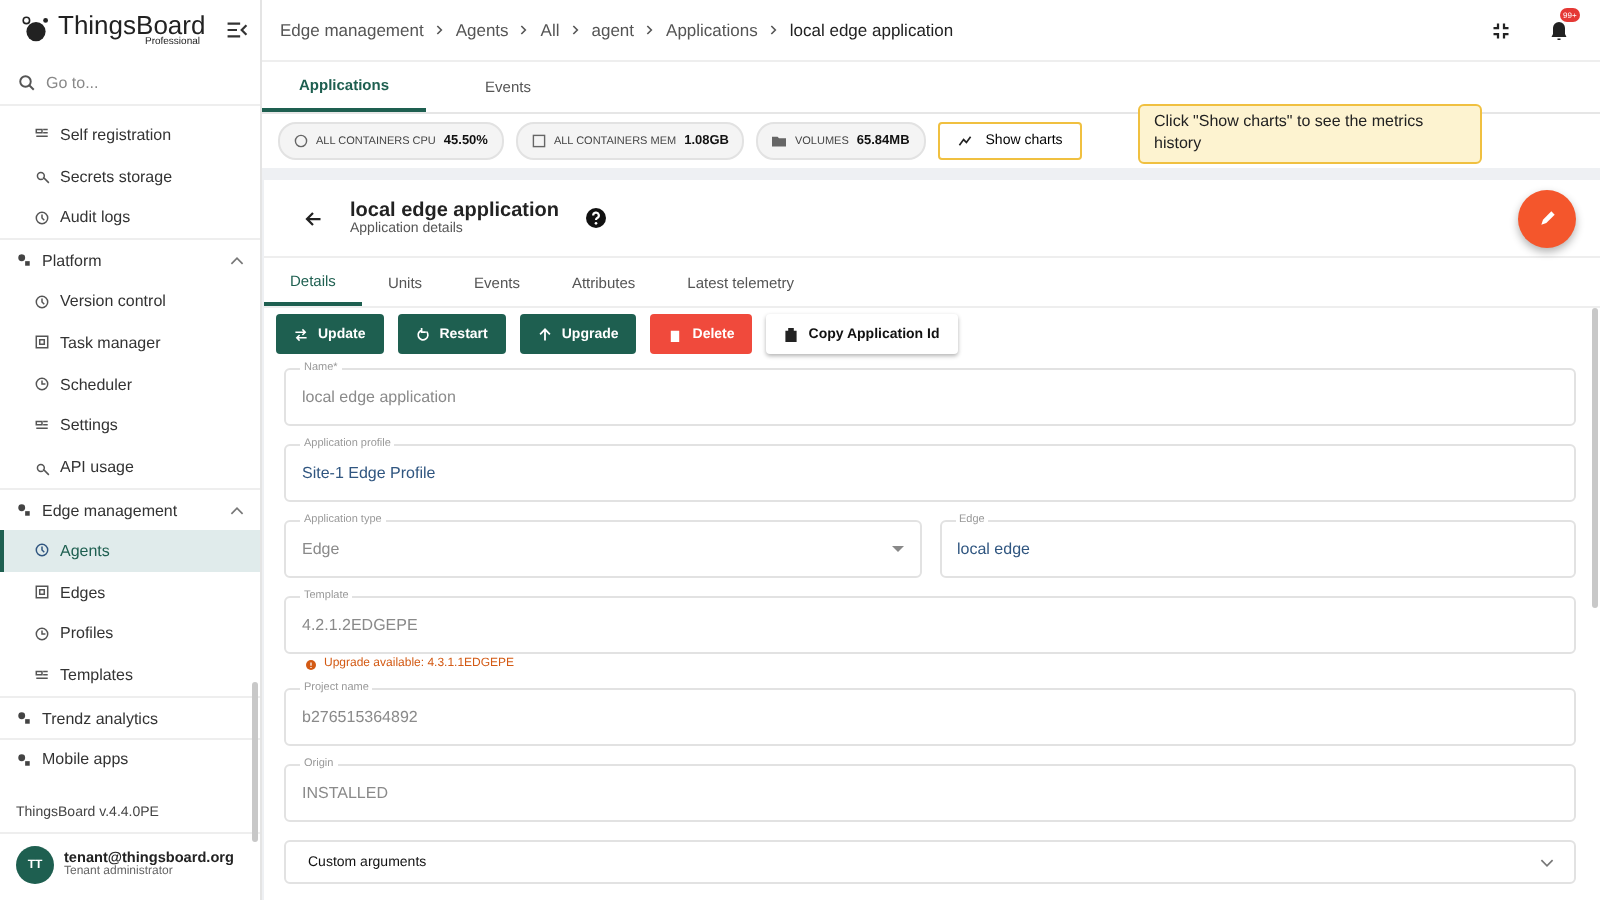 The image size is (1600, 900). What do you see at coordinates (311, 664) in the screenshot?
I see `info-icon` at bounding box center [311, 664].